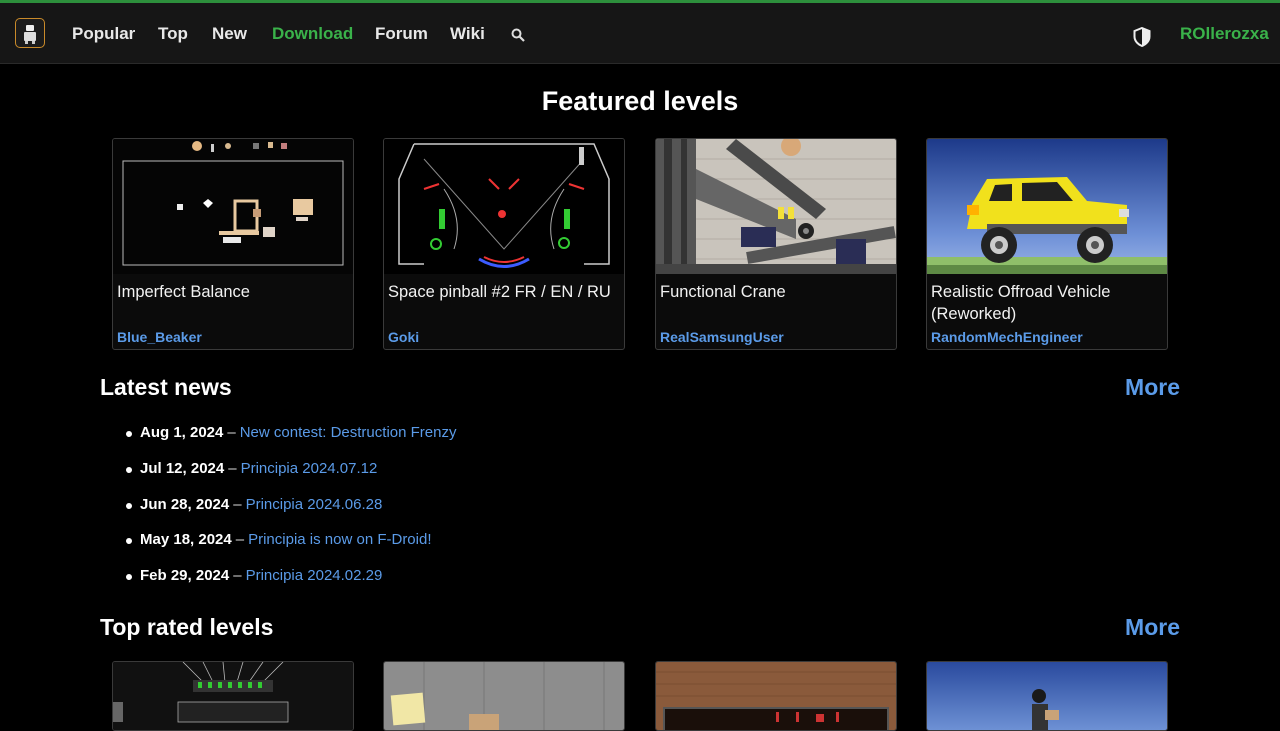 This screenshot has height=731, width=1280. I want to click on latest-news-heading: Latest news, so click(166, 387).